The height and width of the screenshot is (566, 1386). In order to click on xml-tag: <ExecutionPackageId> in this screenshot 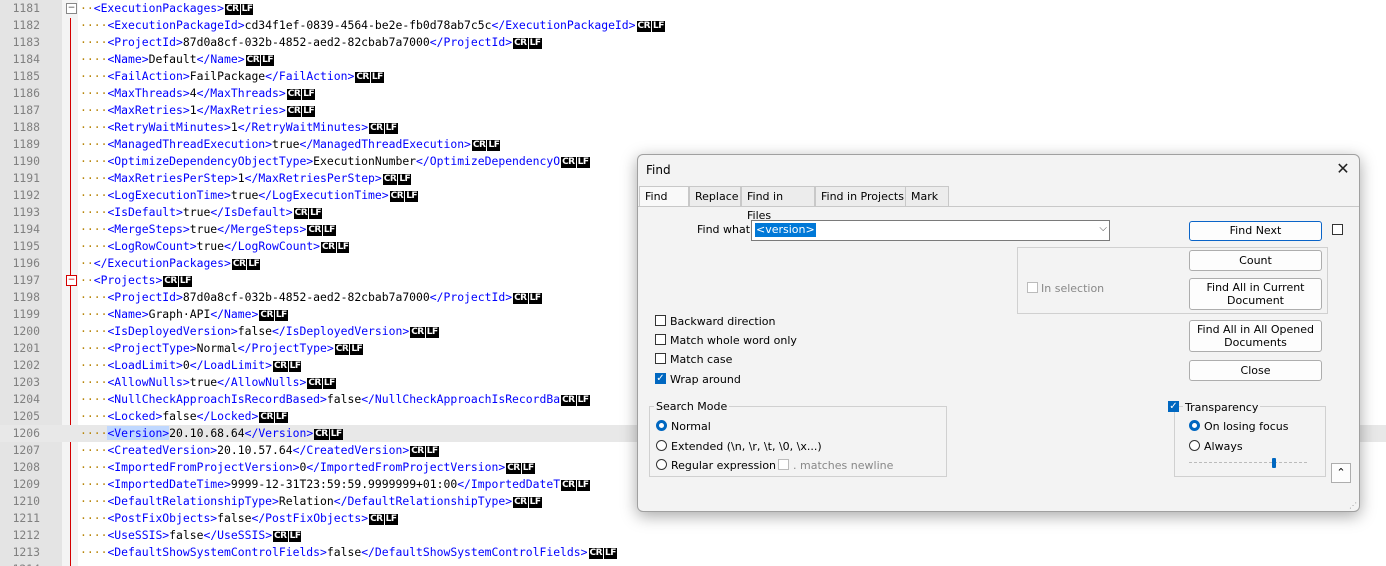, I will do `click(176, 25)`.